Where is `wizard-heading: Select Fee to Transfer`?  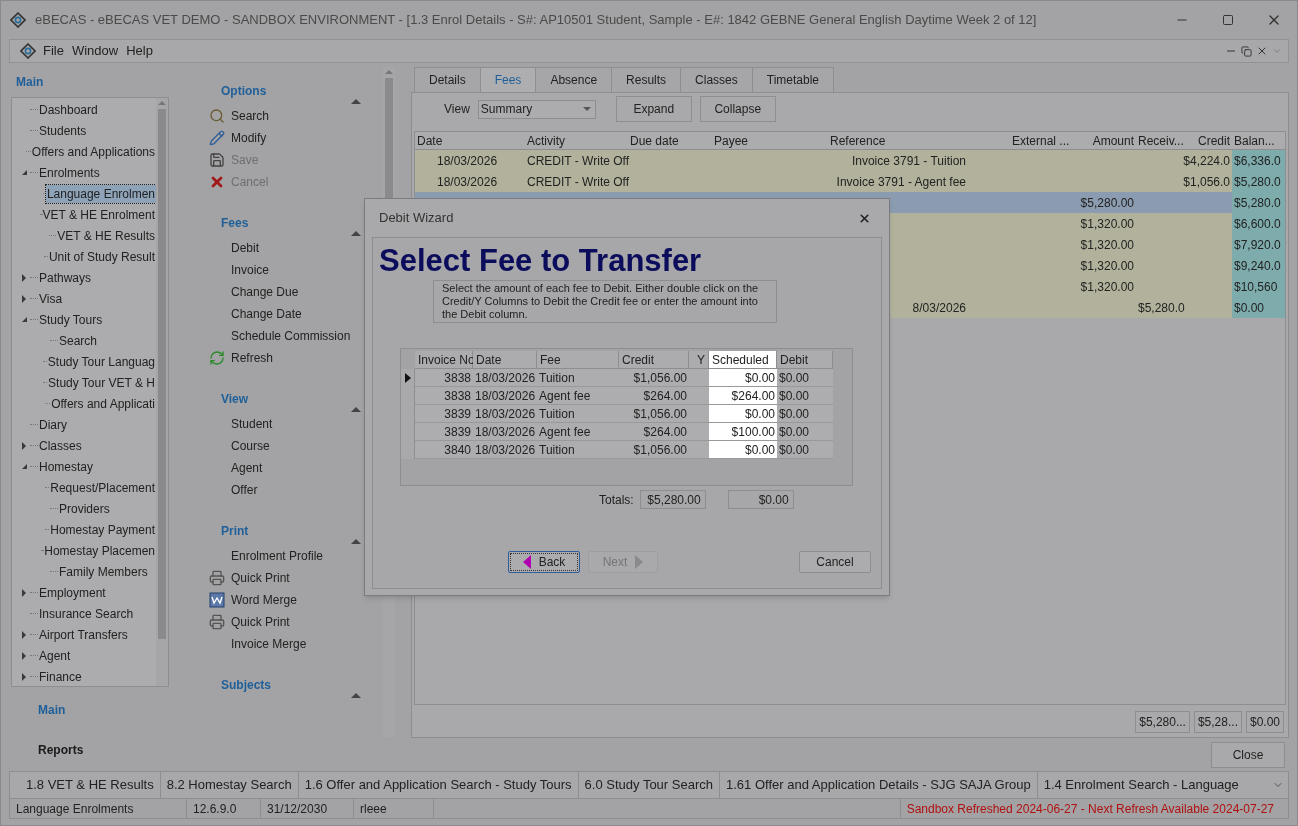 wizard-heading: Select Fee to Transfer is located at coordinates (541, 261).